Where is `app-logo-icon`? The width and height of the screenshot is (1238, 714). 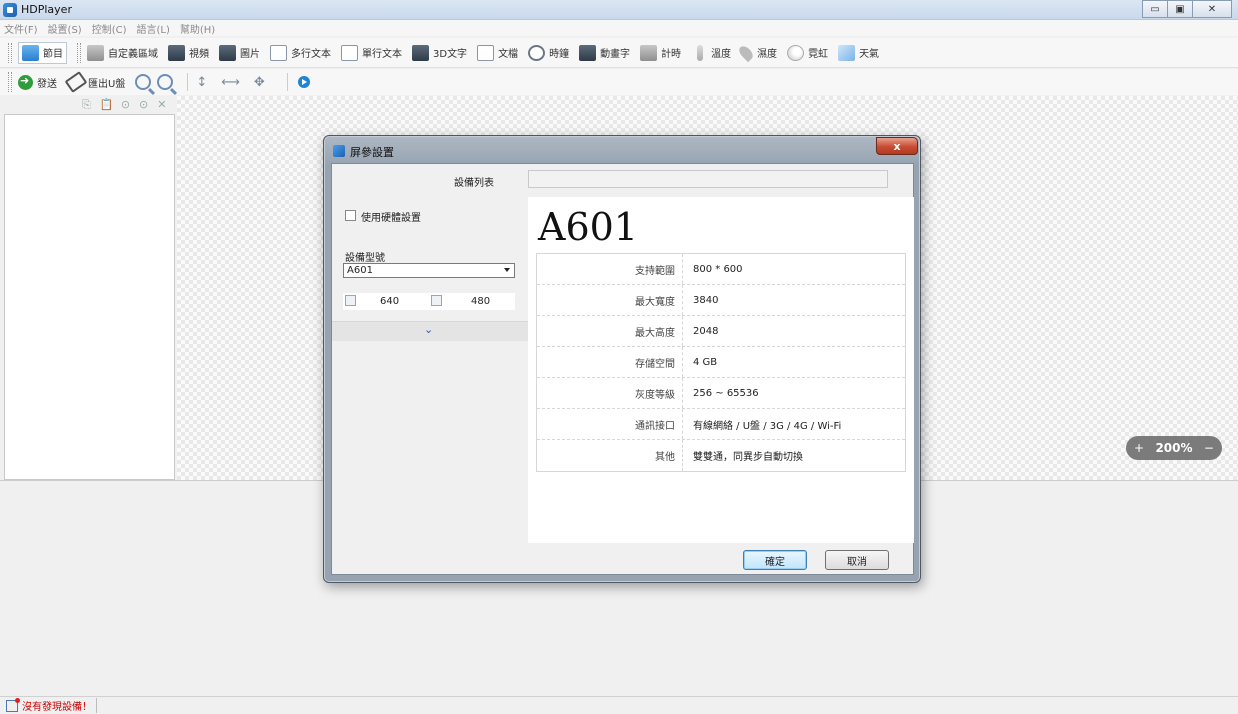 app-logo-icon is located at coordinates (10, 10).